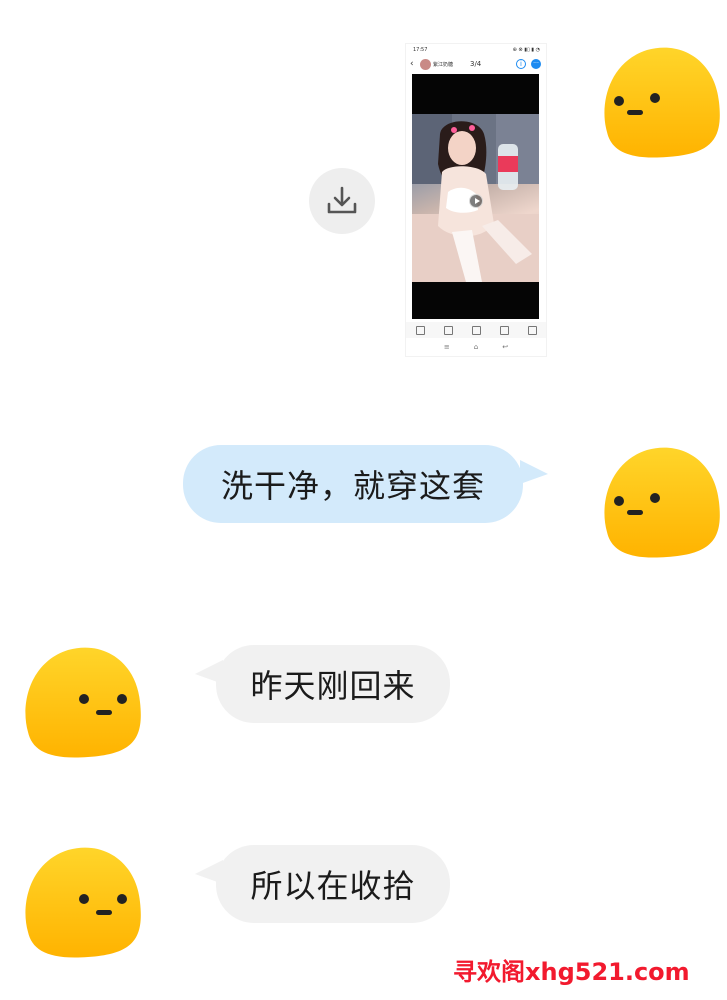 The height and width of the screenshot is (1000, 727). I want to click on system-navbar: ≡ ⌂ ↩, so click(476, 347).